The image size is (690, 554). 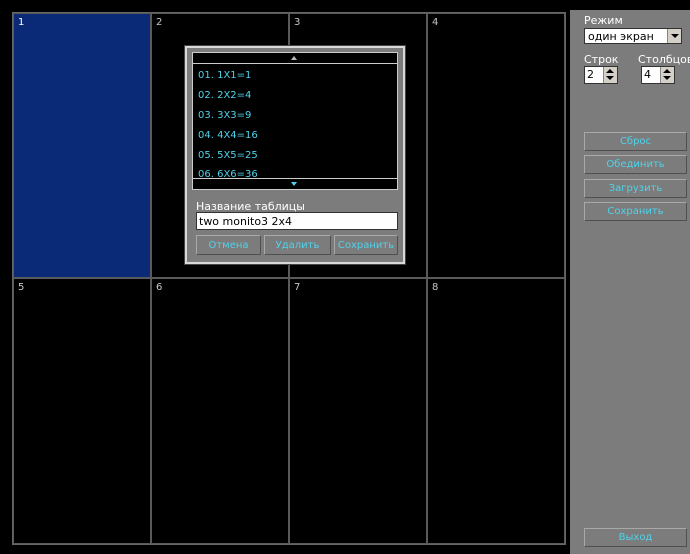 I want to click on grid-cell: 4, so click(x=496, y=145).